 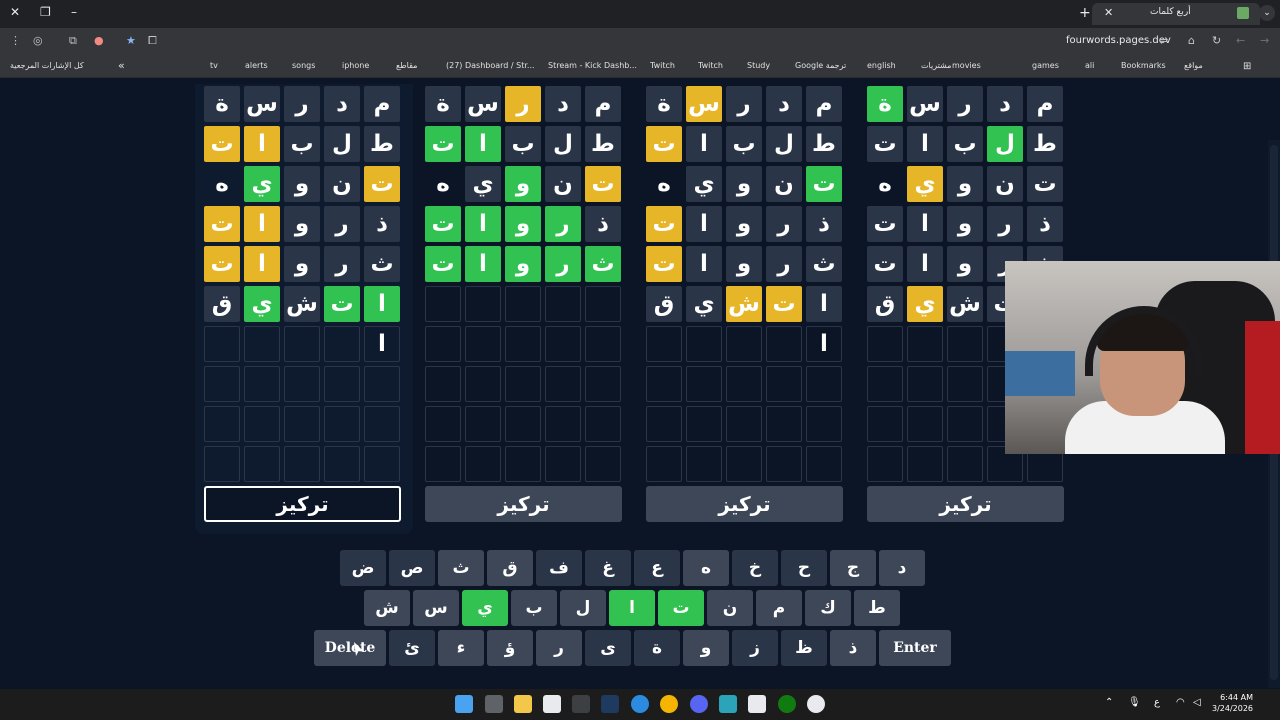 I want to click on clock: 6:44 AM 3/24/2026, so click(x=1232, y=703).